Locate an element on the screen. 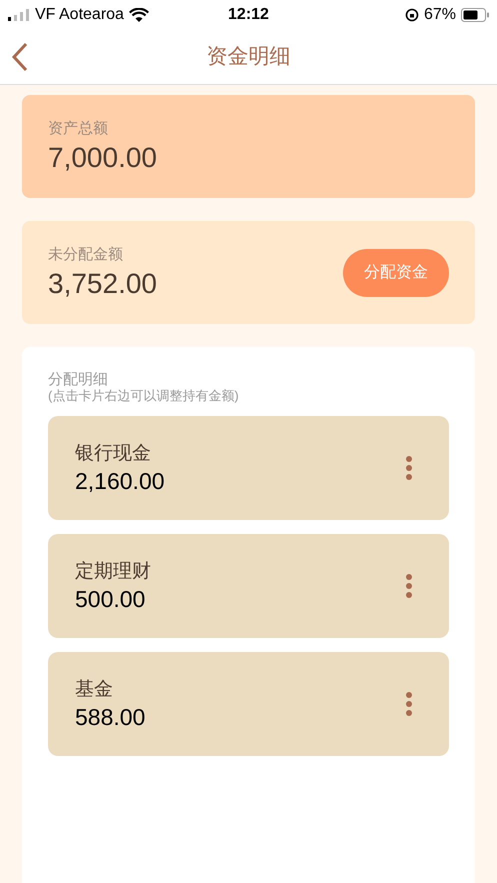  section-hint: (点击卡片右边可以调整持有金额) is located at coordinates (144, 396).